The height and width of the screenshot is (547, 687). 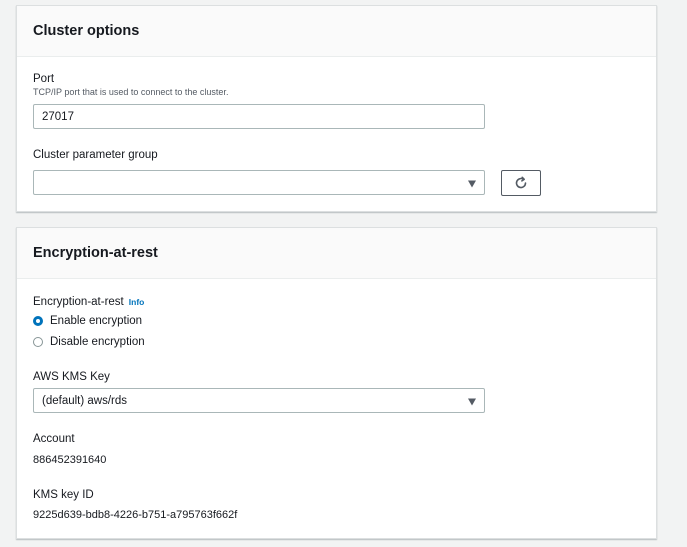 What do you see at coordinates (85, 400) in the screenshot?
I see `kms-key-value: (default) aws/rds` at bounding box center [85, 400].